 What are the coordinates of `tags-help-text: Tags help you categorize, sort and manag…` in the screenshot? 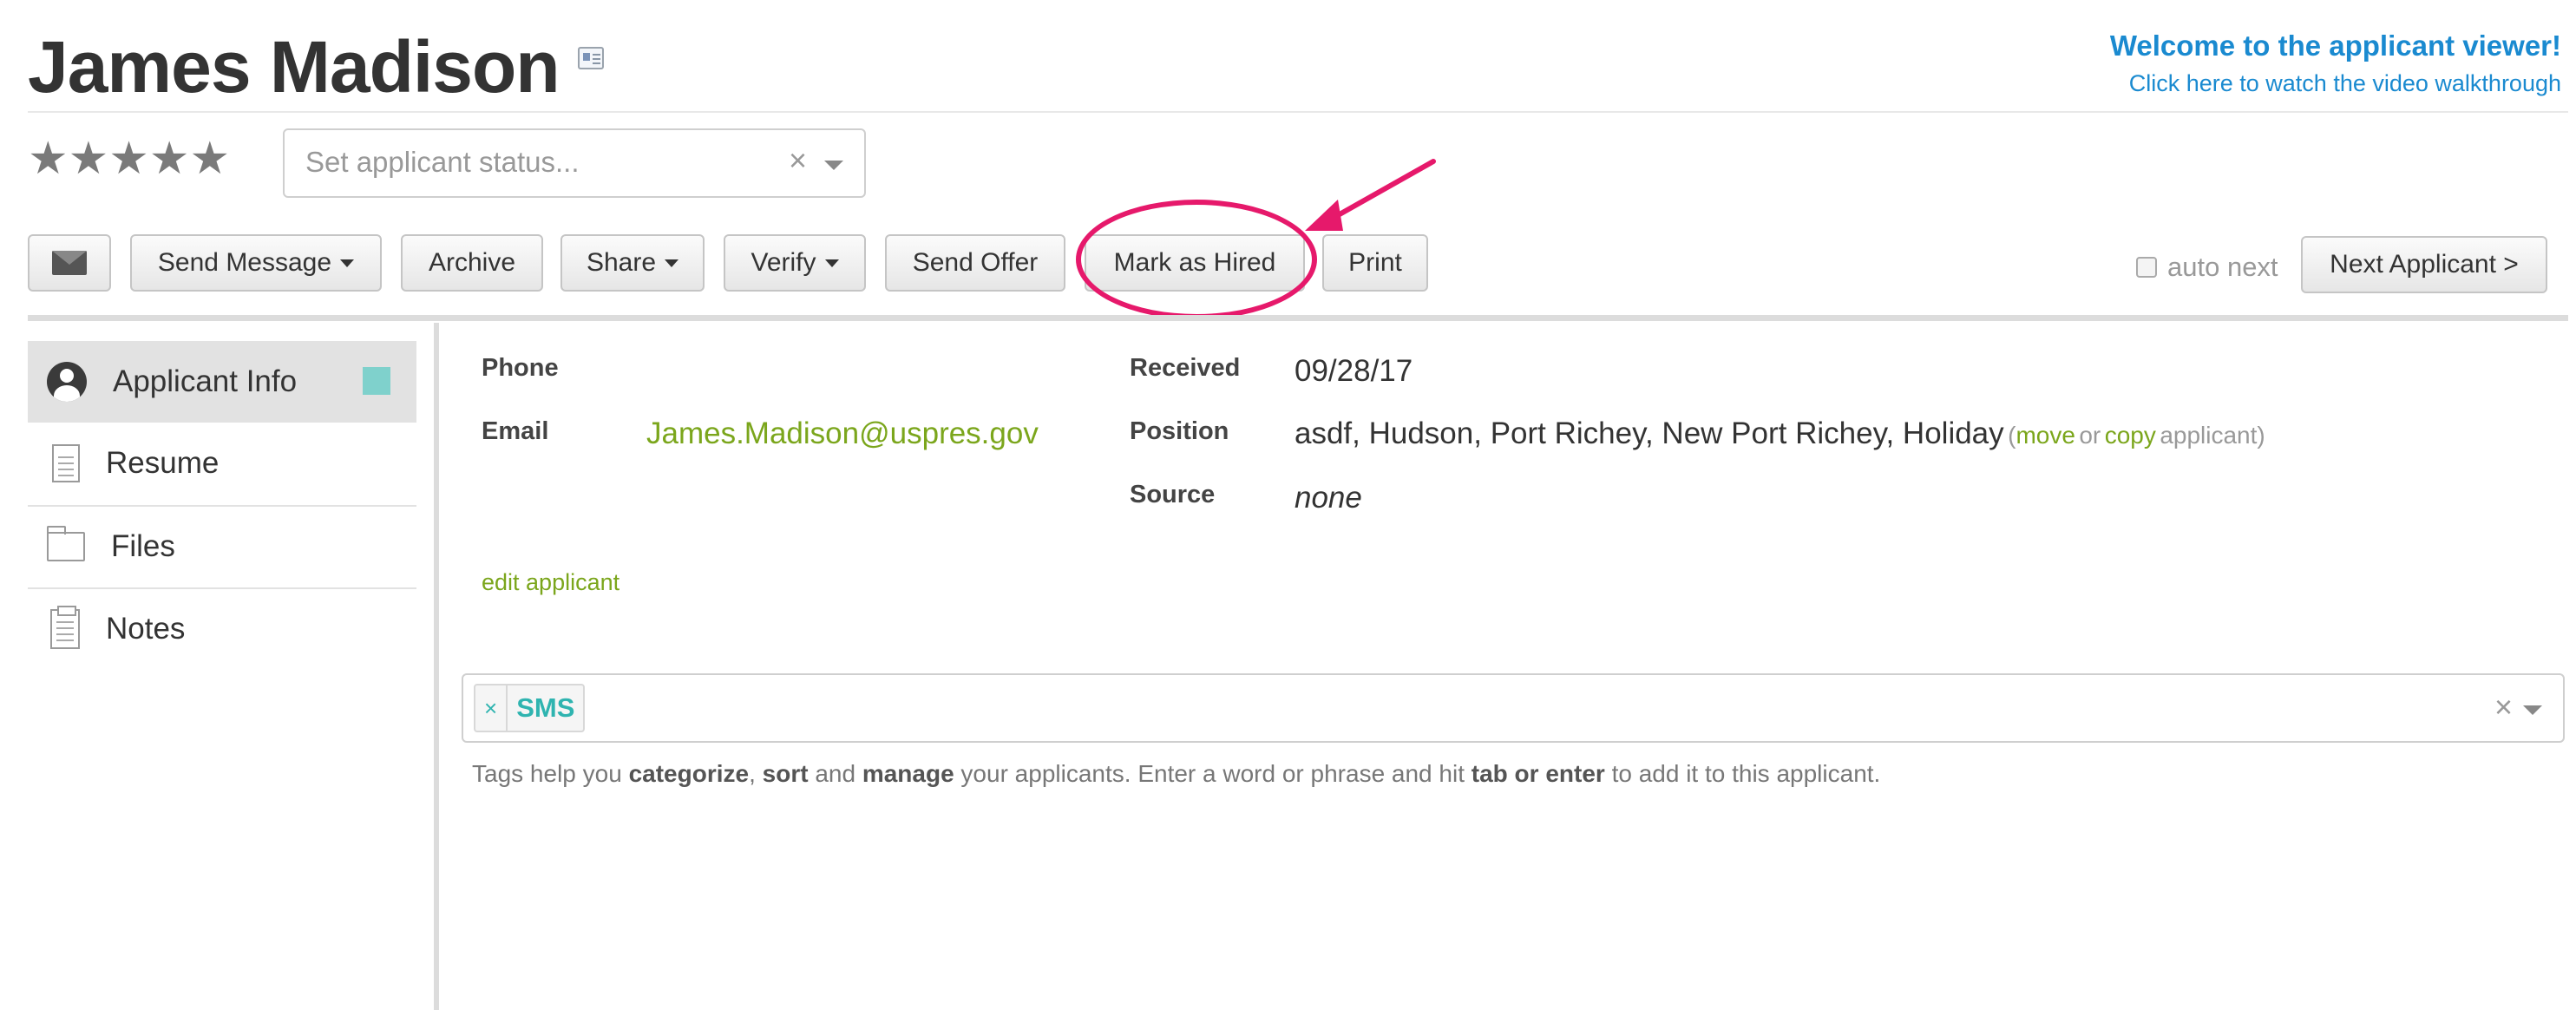 It's located at (1176, 773).